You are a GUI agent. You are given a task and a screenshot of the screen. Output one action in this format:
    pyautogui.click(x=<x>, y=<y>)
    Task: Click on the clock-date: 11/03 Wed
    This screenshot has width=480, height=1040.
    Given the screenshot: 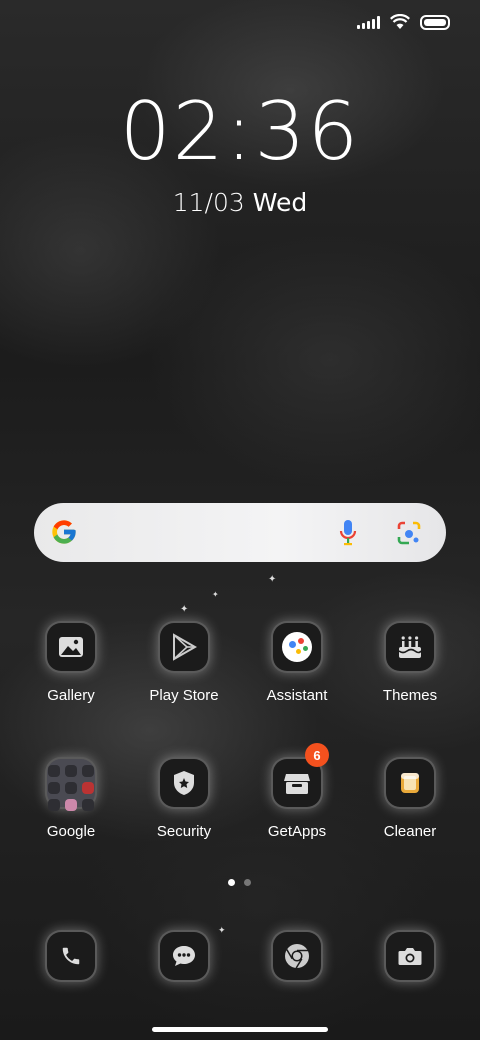 What is the action you would take?
    pyautogui.click(x=240, y=202)
    